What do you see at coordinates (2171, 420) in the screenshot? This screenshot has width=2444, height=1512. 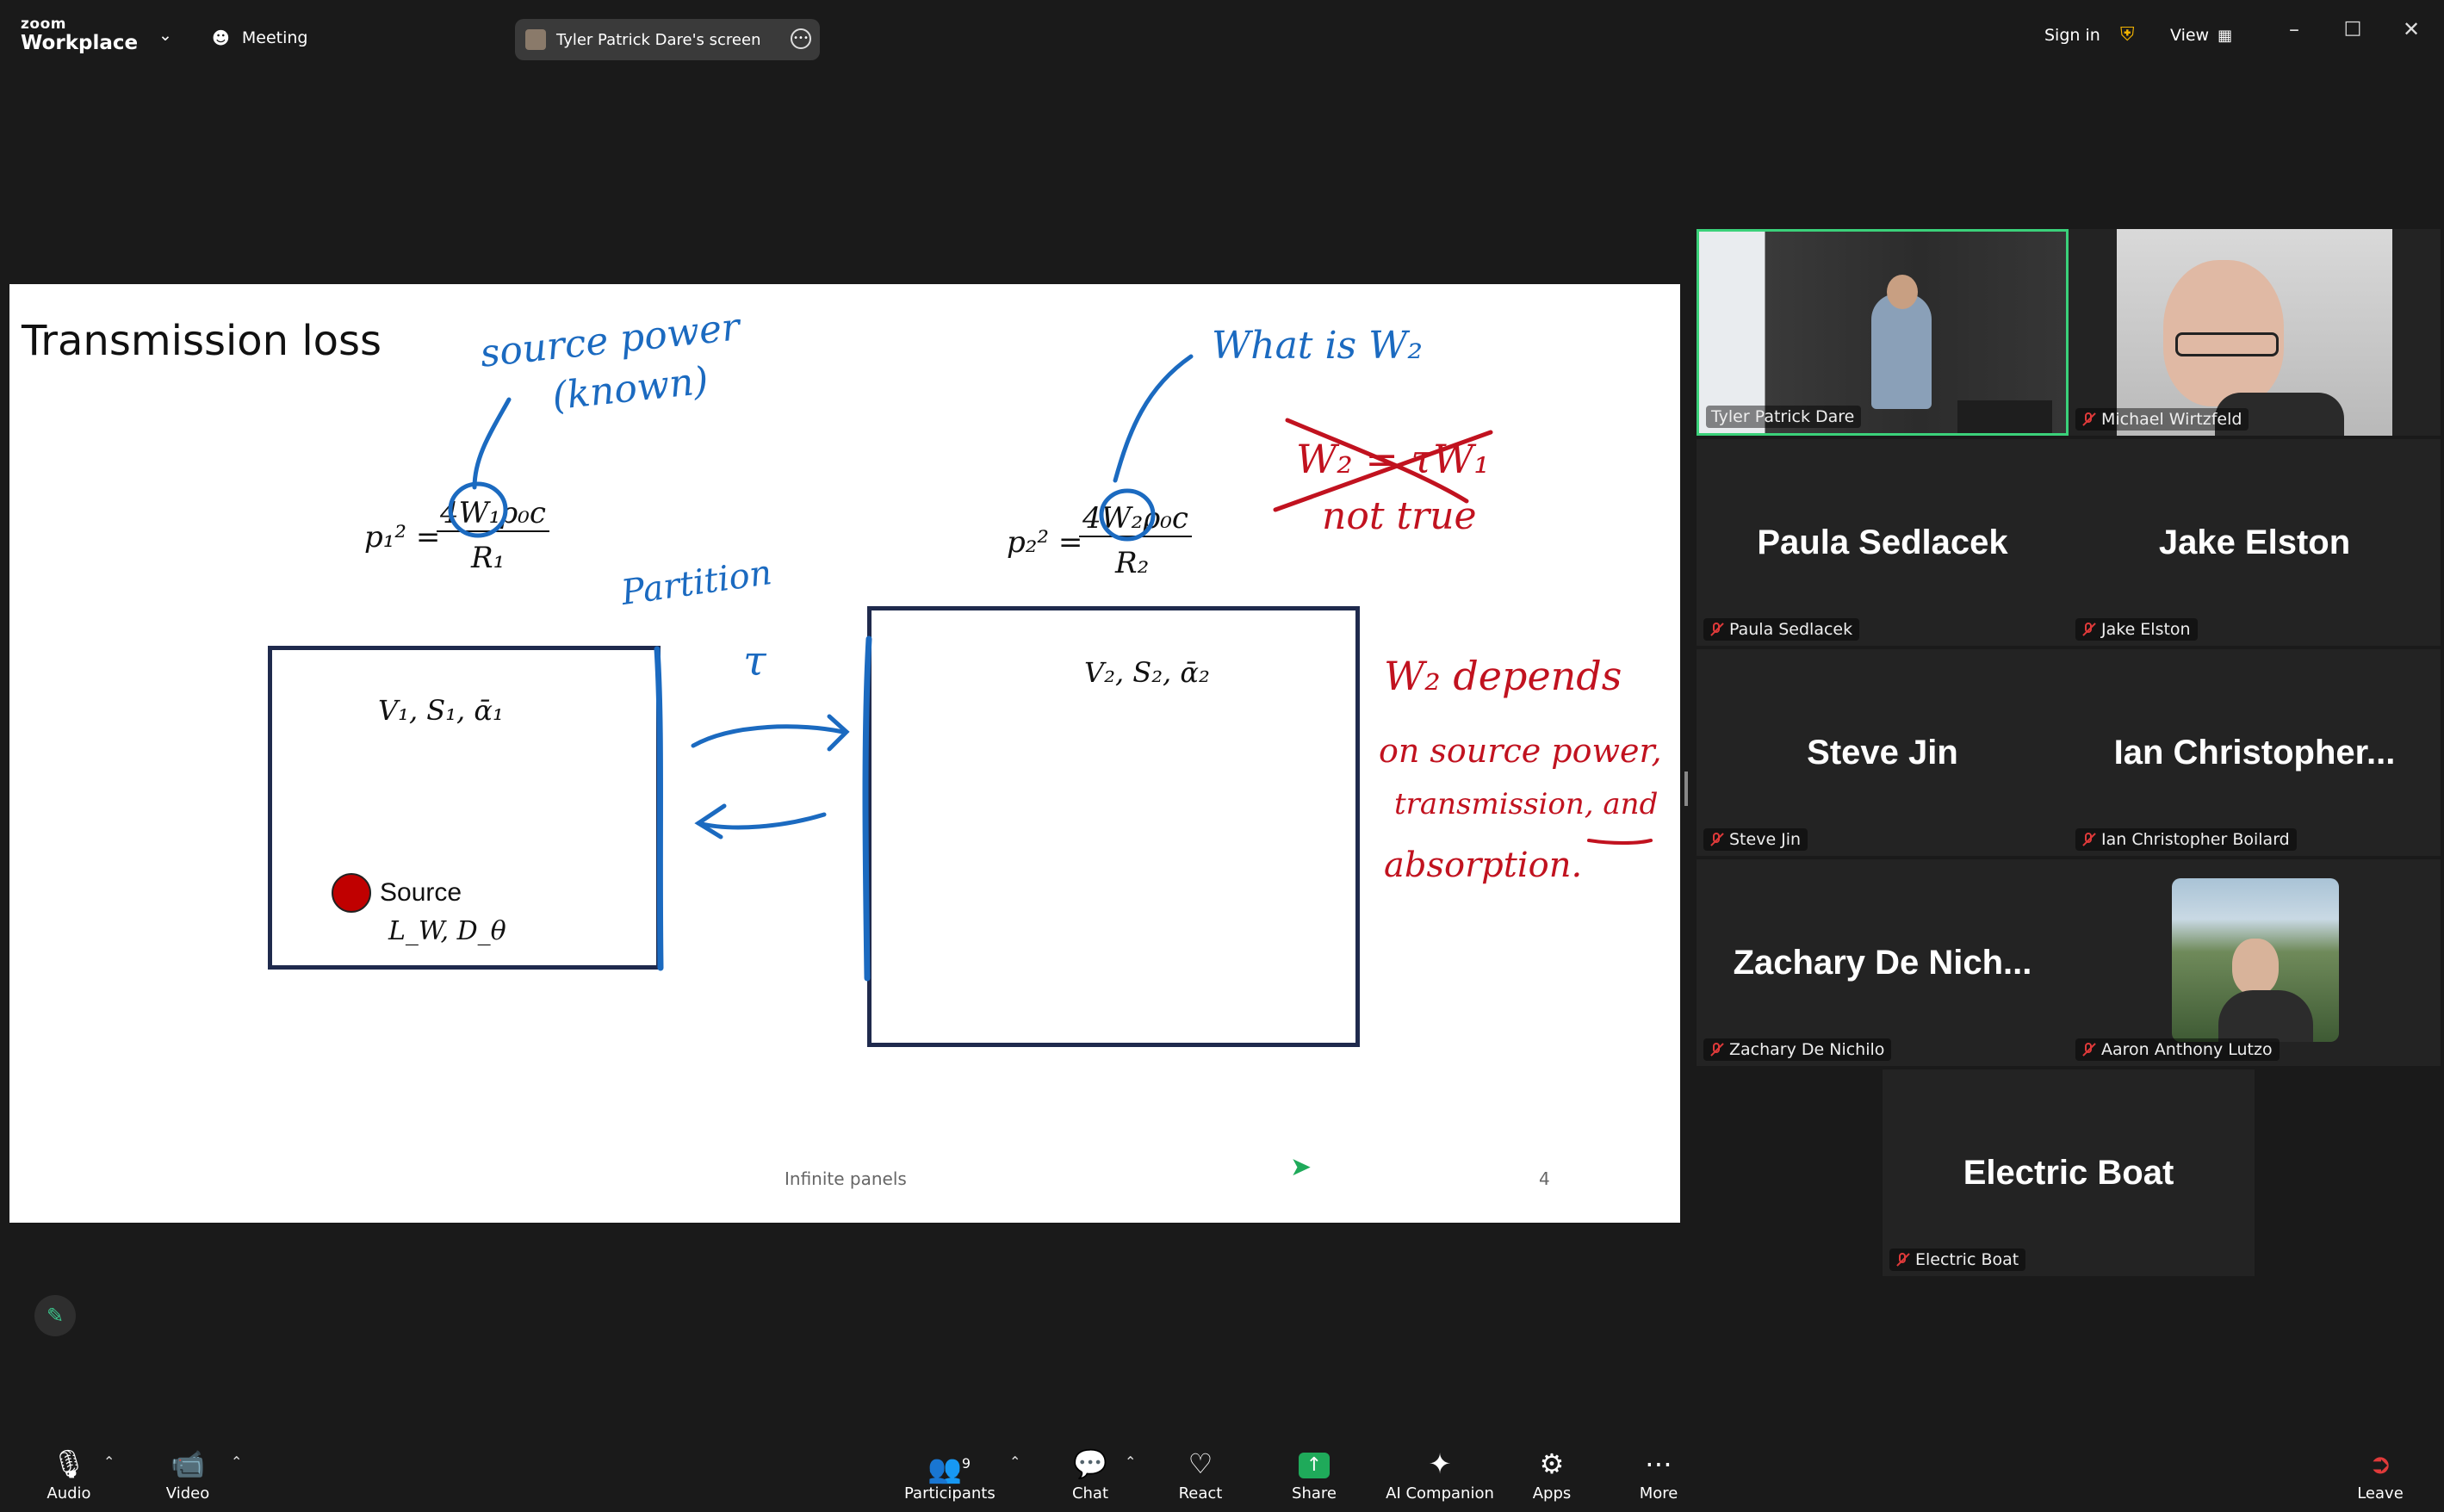 I see `participant-name: Michael Wirtzfeld` at bounding box center [2171, 420].